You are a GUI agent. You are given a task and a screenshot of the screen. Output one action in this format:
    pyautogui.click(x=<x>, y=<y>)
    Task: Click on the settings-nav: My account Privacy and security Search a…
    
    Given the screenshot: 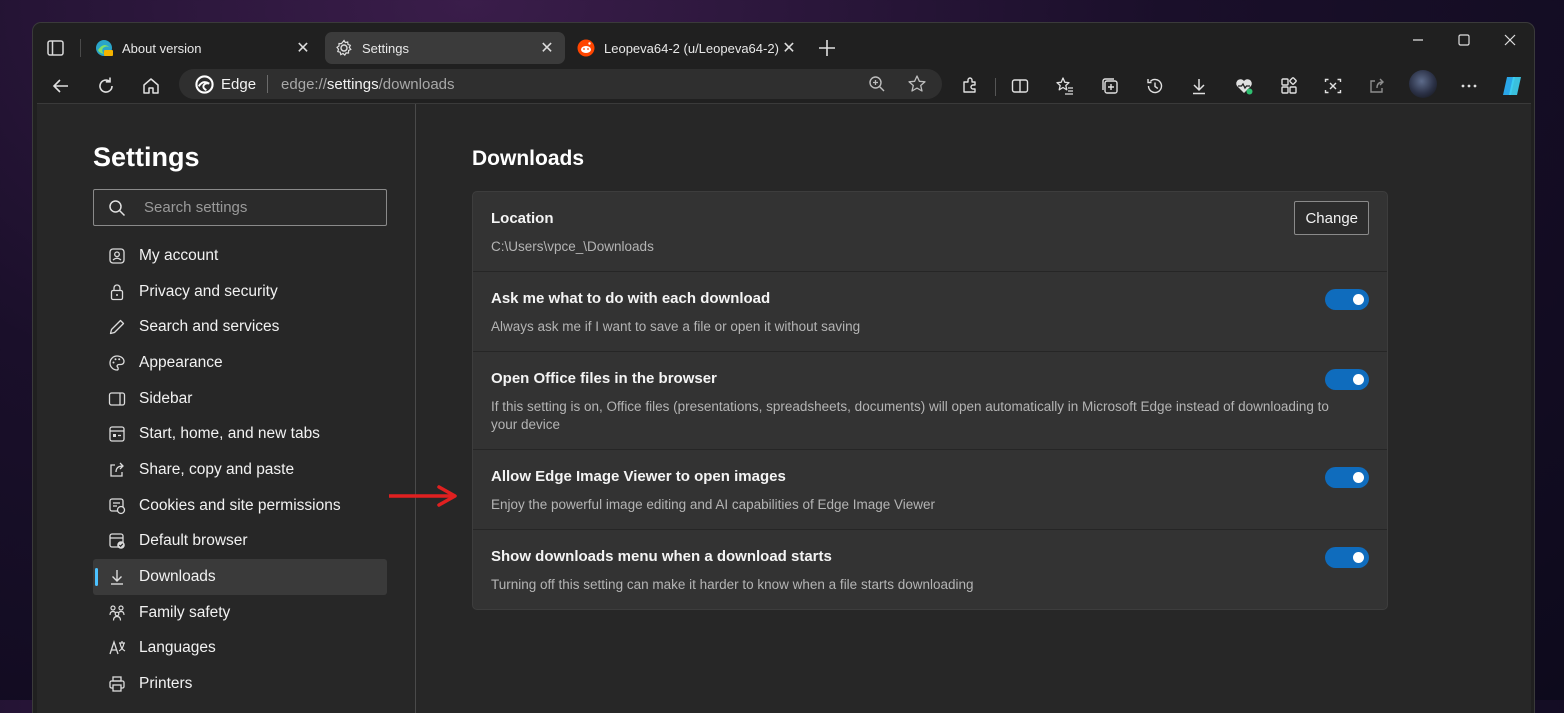 What is the action you would take?
    pyautogui.click(x=240, y=470)
    